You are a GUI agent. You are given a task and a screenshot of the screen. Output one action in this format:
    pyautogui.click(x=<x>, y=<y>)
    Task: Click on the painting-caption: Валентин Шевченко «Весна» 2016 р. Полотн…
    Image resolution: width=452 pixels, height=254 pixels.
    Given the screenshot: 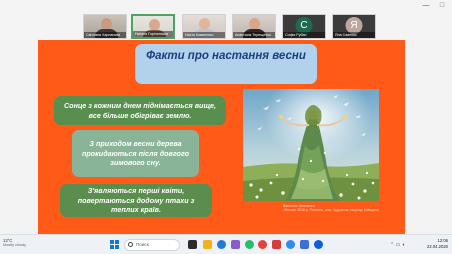 What is the action you would take?
    pyautogui.click(x=337, y=208)
    